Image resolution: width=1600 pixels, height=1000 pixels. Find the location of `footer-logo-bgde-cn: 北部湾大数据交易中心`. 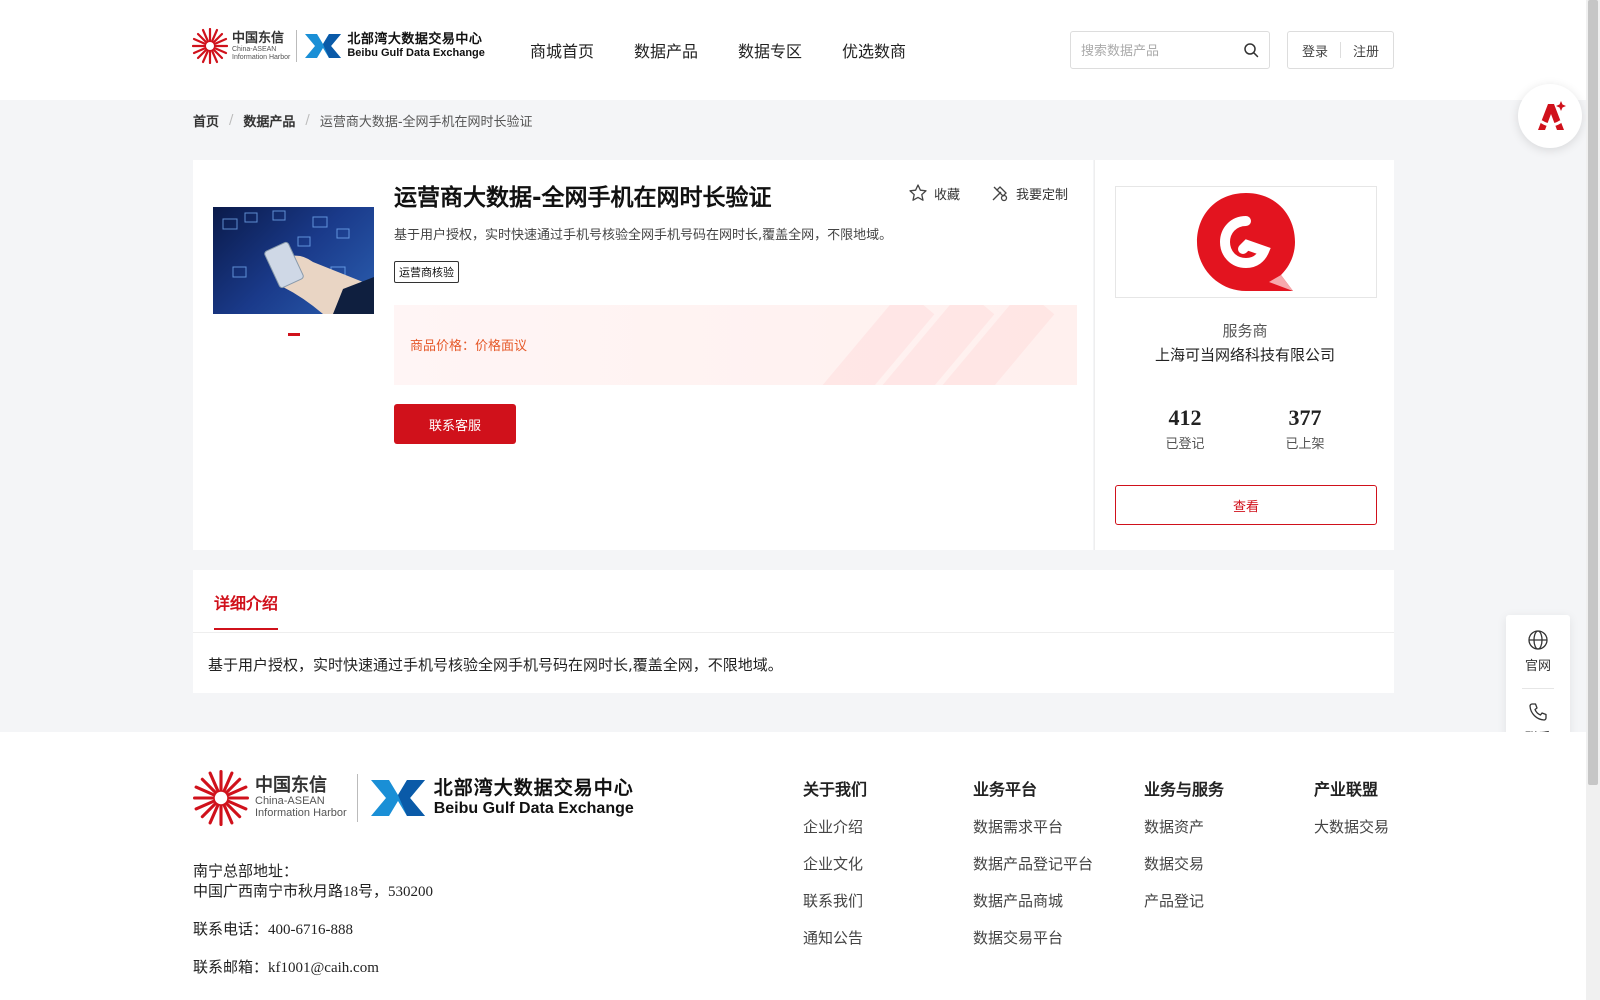

footer-logo-bgde-cn: 北部湾大数据交易中心 is located at coordinates (533, 788).